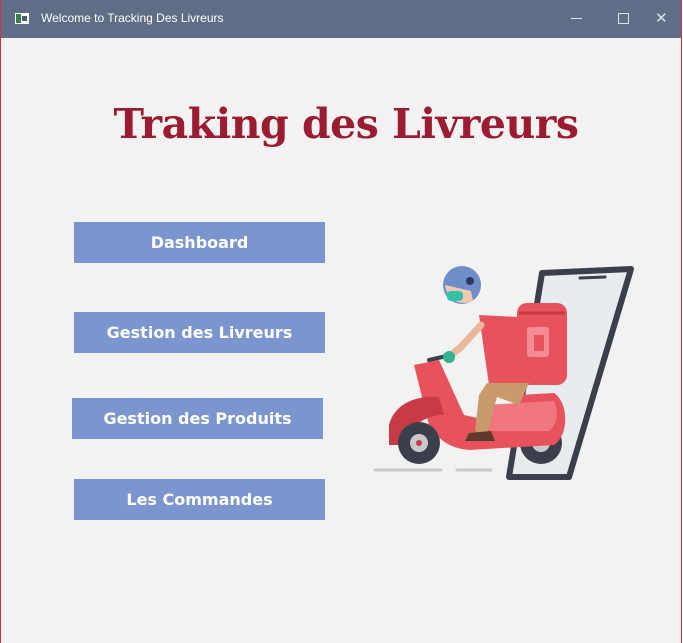 The image size is (683, 643). Describe the element at coordinates (199, 499) in the screenshot. I see `commandes-button: Les Commandes` at that location.